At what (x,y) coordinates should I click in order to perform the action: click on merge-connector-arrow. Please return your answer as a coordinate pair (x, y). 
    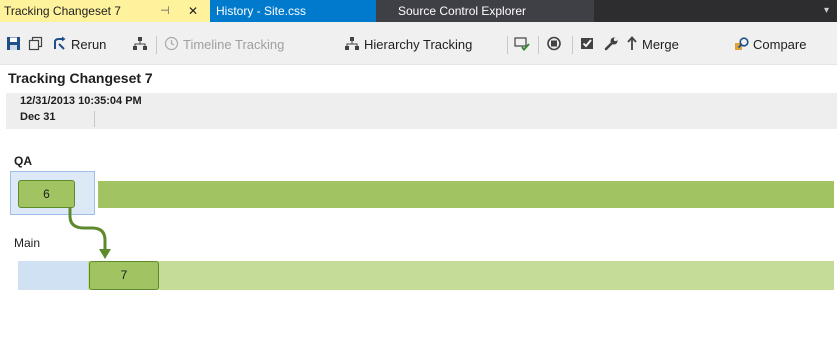
    Looking at the image, I should click on (89, 233).